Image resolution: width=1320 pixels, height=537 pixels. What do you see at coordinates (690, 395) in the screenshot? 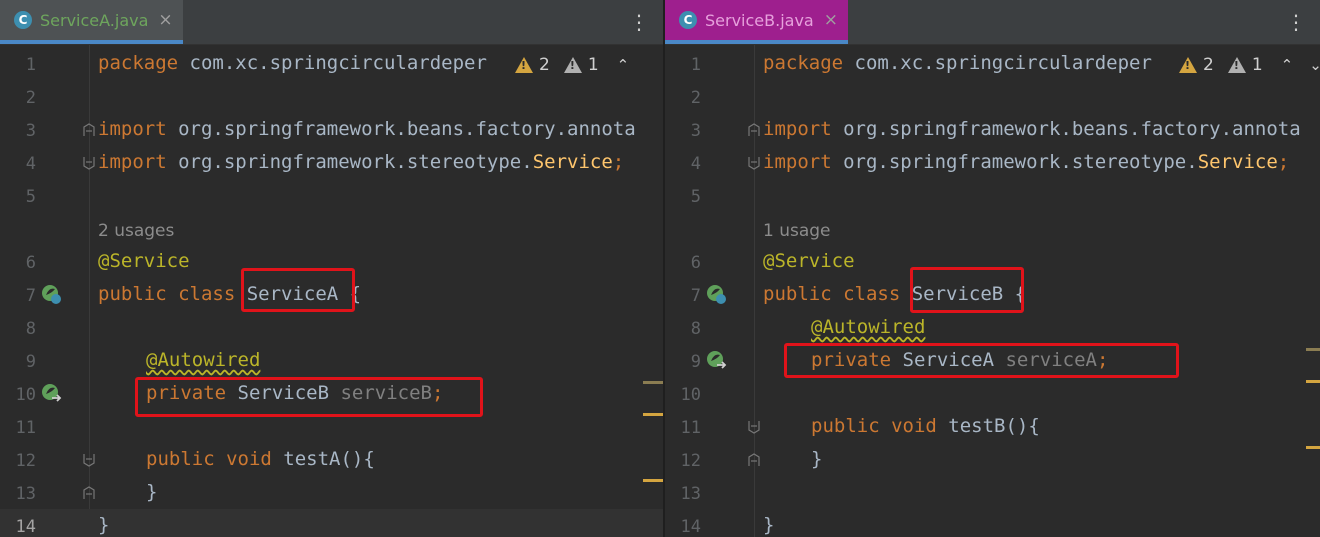
I see `code-line: 10` at bounding box center [690, 395].